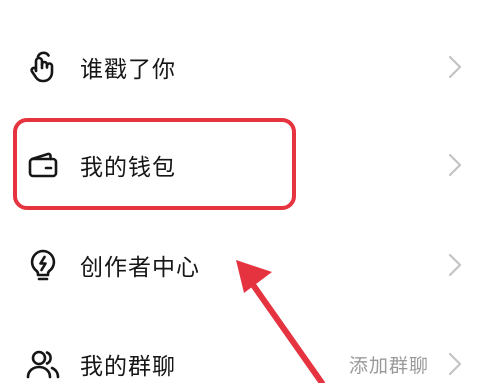 Image resolution: width=491 pixels, height=383 pixels. What do you see at coordinates (245, 358) in the screenshot?
I see `menu-item-my-group-chats: 我的群聊 添加群聊` at bounding box center [245, 358].